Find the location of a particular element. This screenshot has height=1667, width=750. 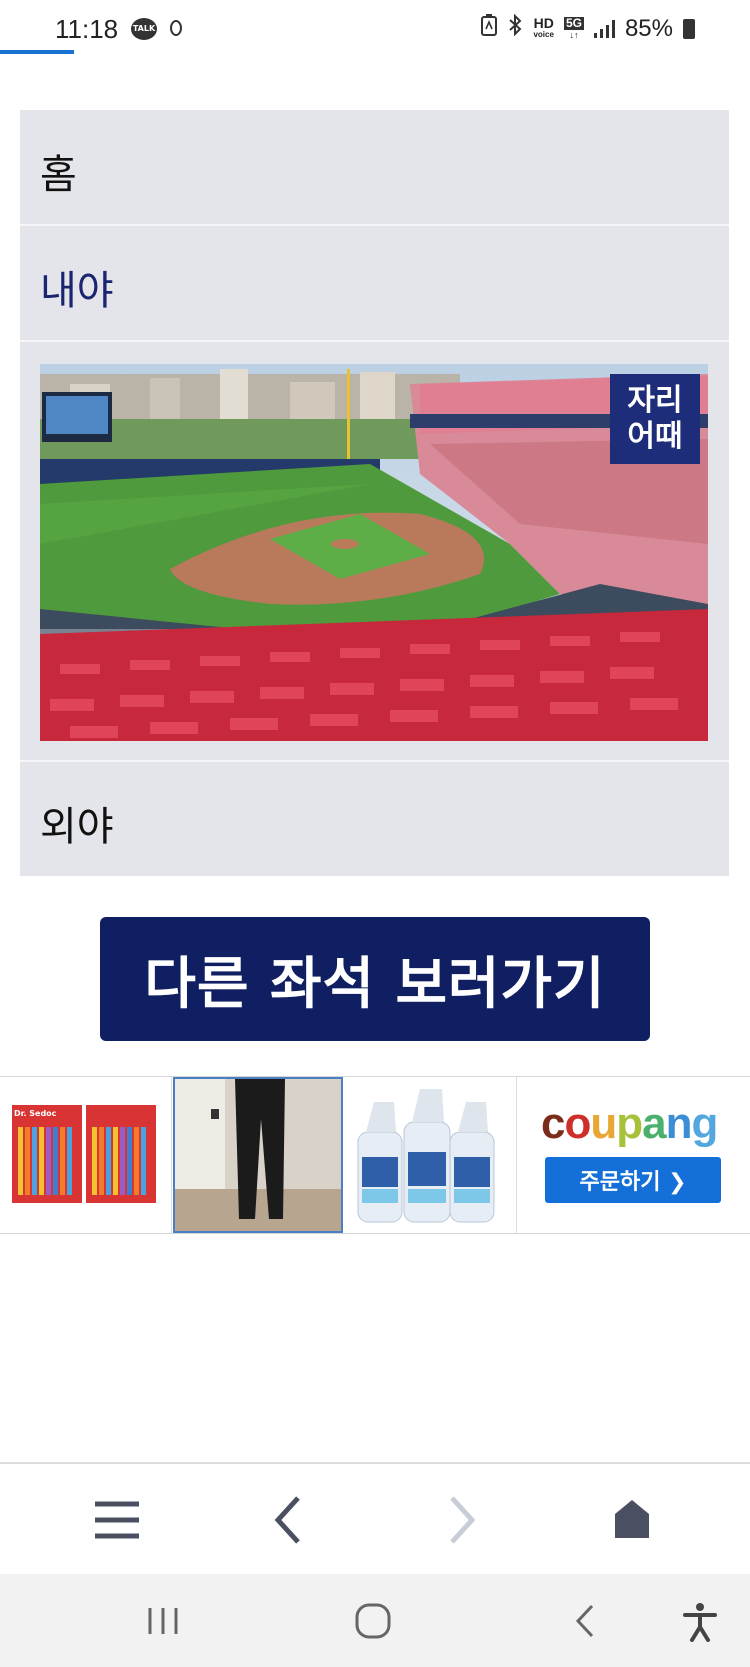

battery-icon is located at coordinates (689, 28).